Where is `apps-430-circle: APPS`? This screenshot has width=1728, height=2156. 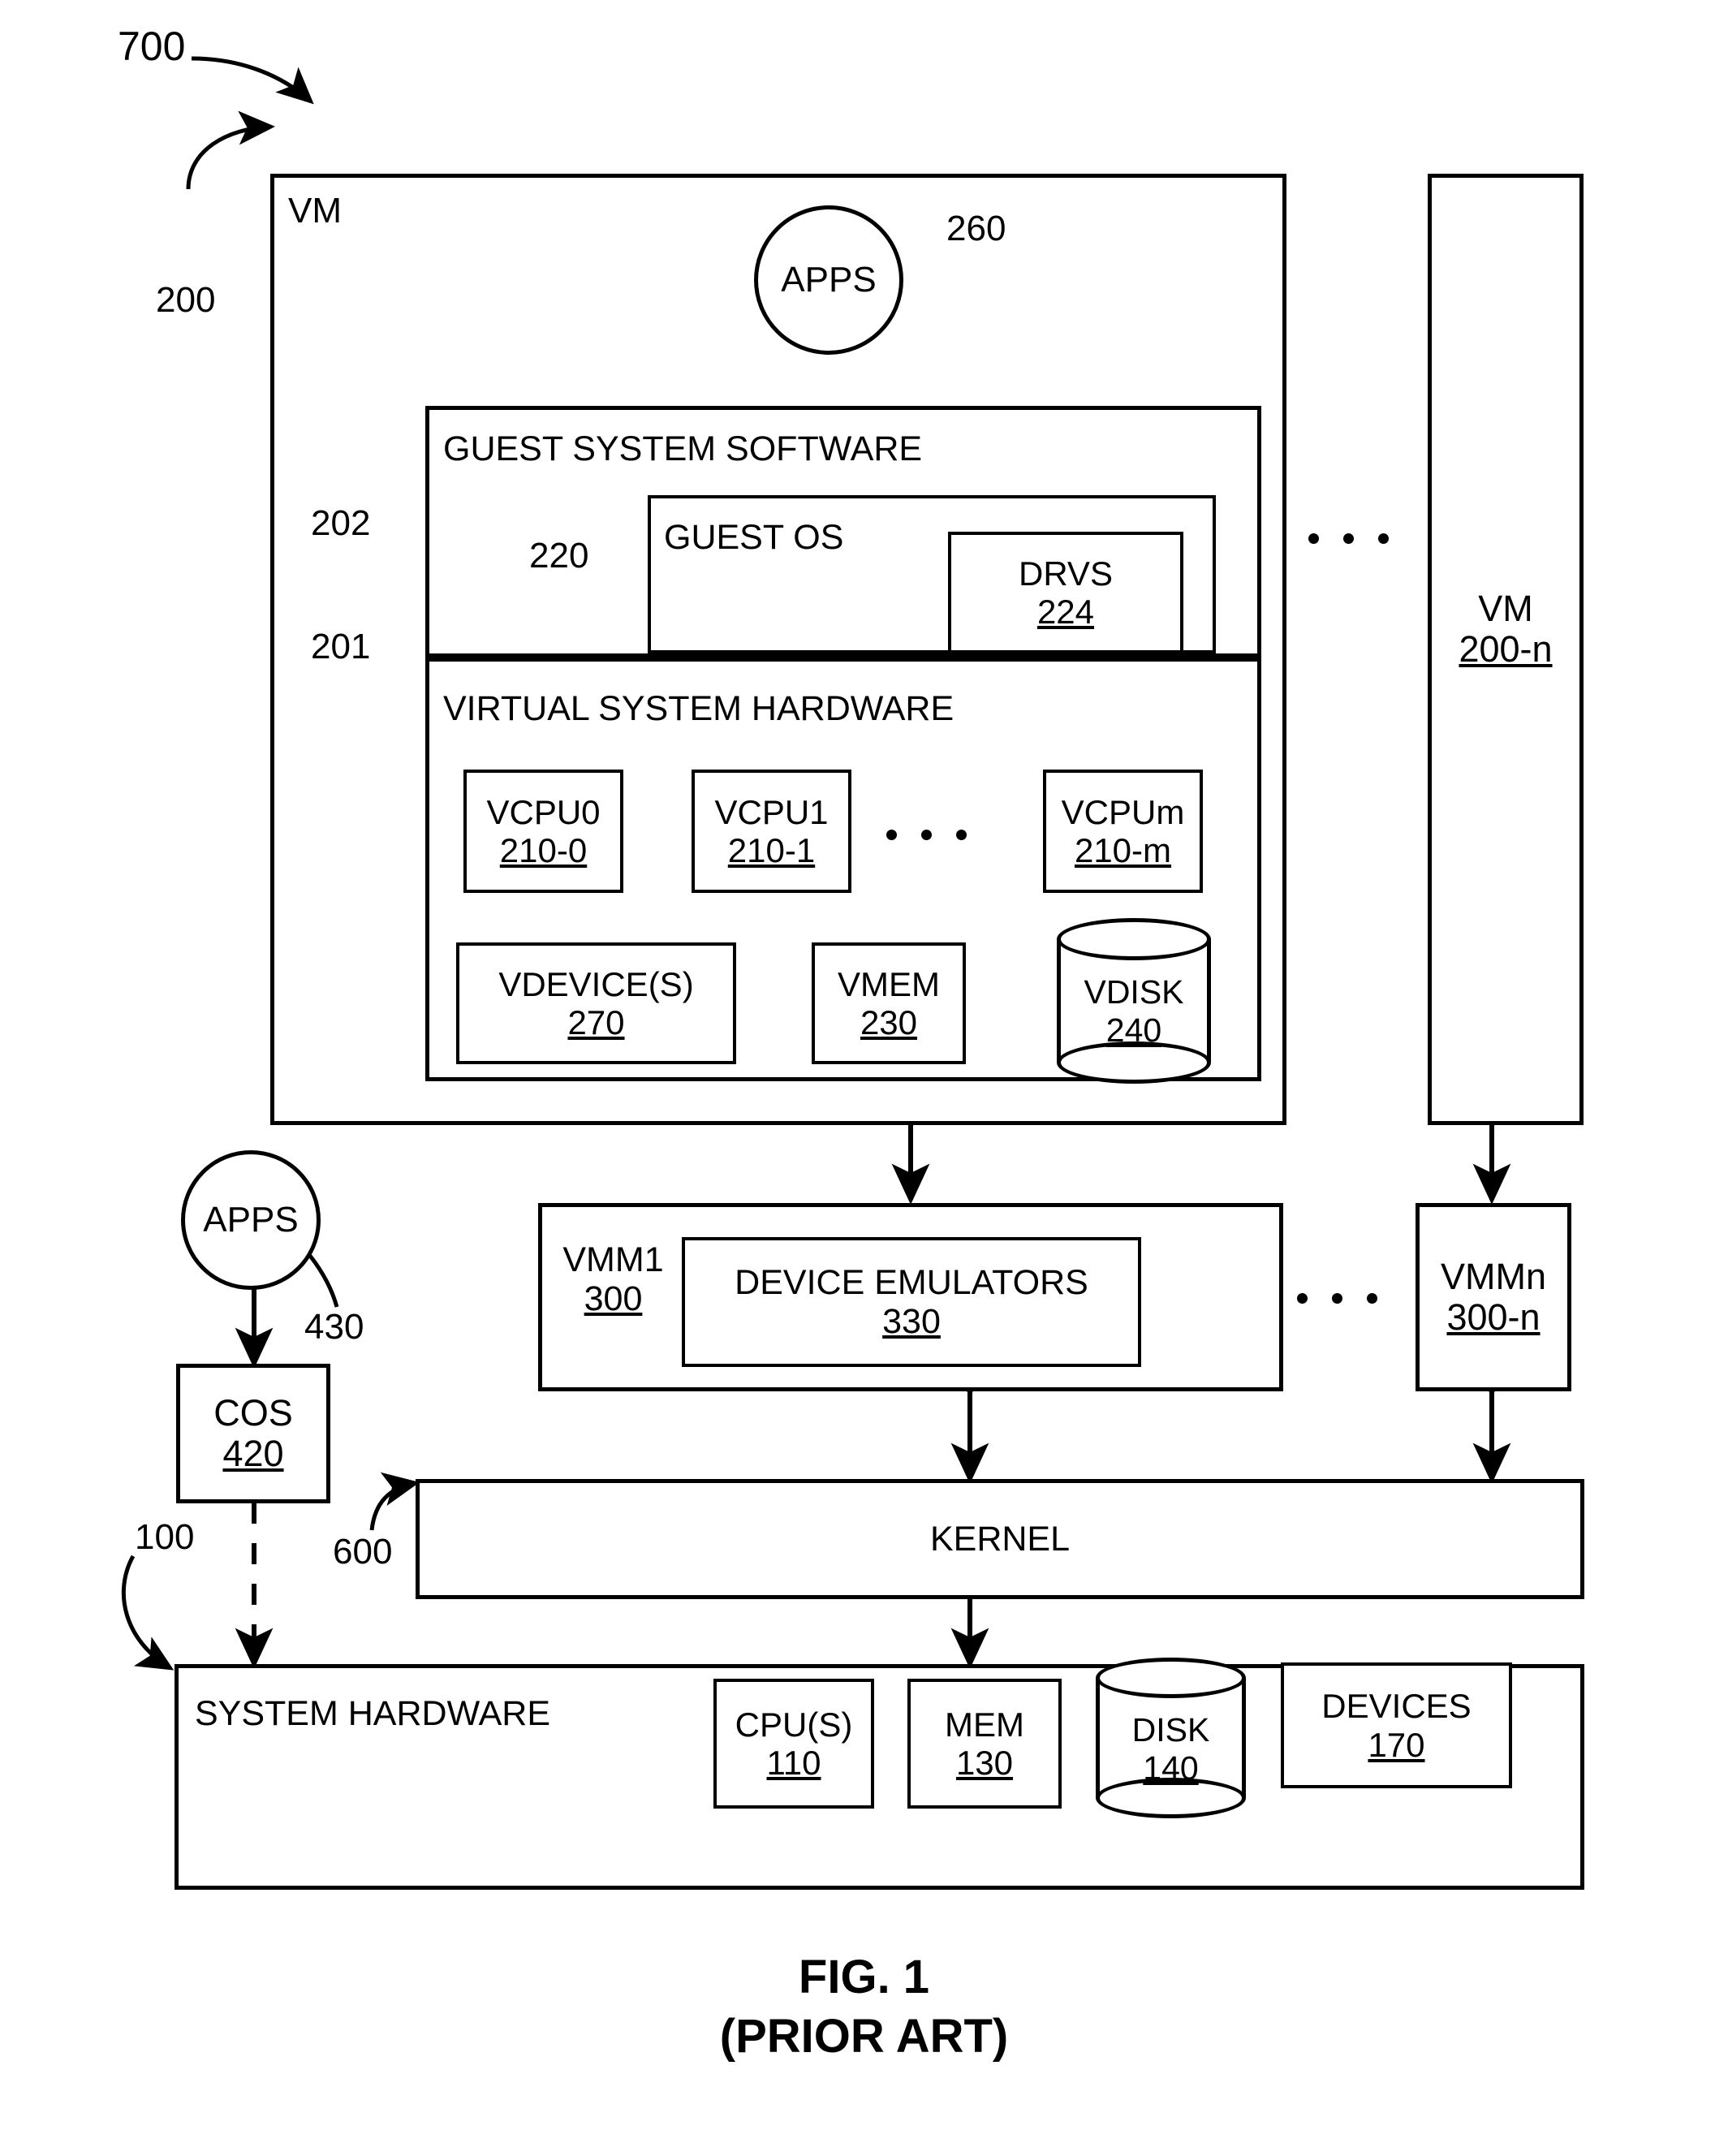 apps-430-circle: APPS is located at coordinates (251, 1220).